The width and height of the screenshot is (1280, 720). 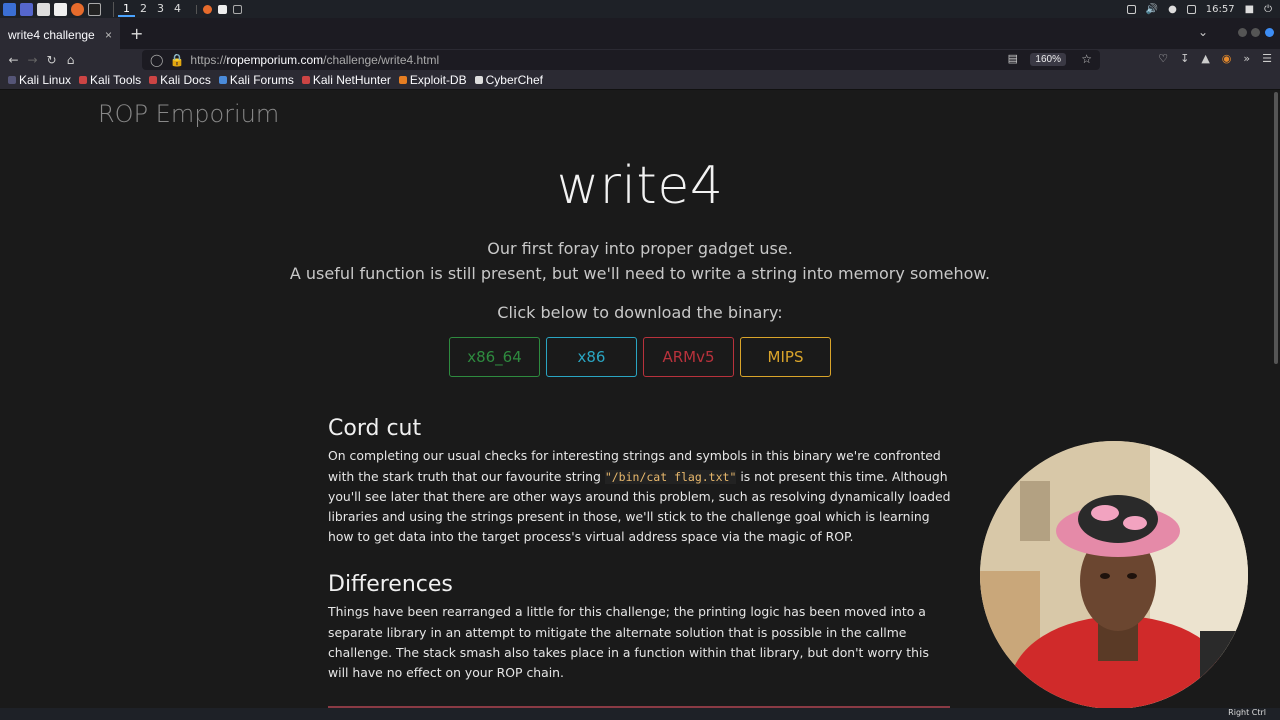 I want to click on url-path: /challenge/write4.html, so click(x=381, y=60).